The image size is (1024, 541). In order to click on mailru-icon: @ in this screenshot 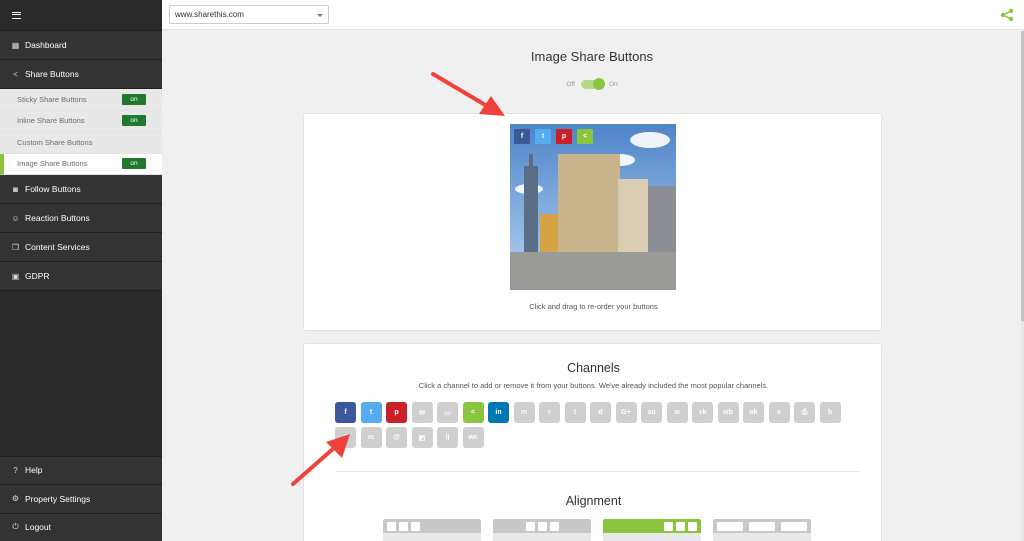, I will do `click(396, 437)`.